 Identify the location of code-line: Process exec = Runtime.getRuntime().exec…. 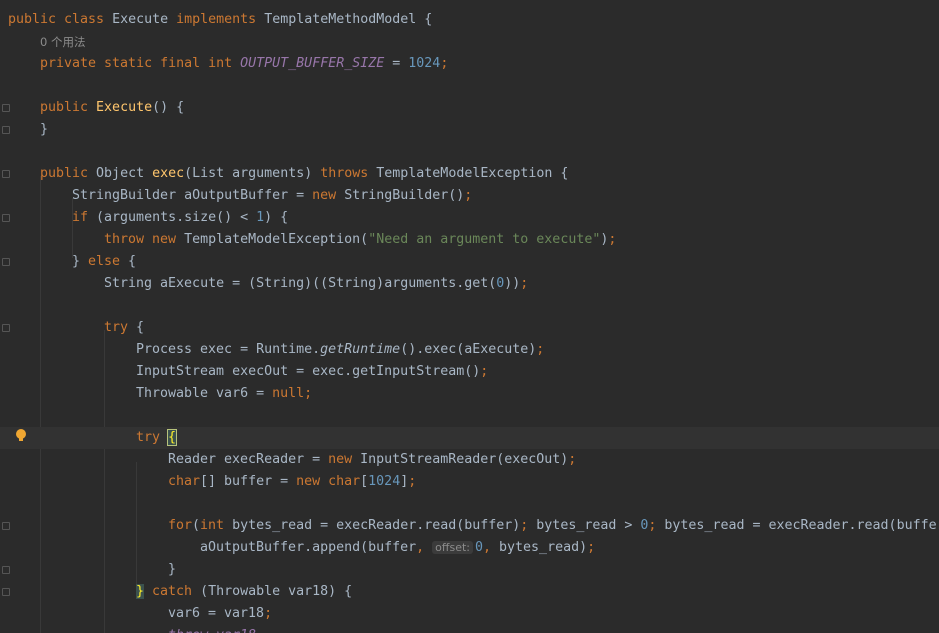
(469, 350).